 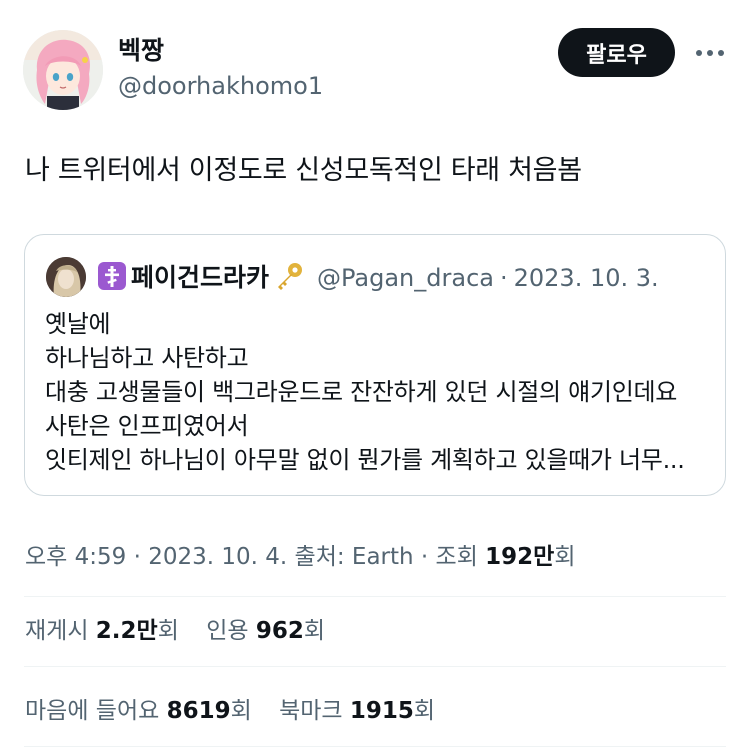 What do you see at coordinates (354, 557) in the screenshot?
I see `tweet-source: 출처: Earth` at bounding box center [354, 557].